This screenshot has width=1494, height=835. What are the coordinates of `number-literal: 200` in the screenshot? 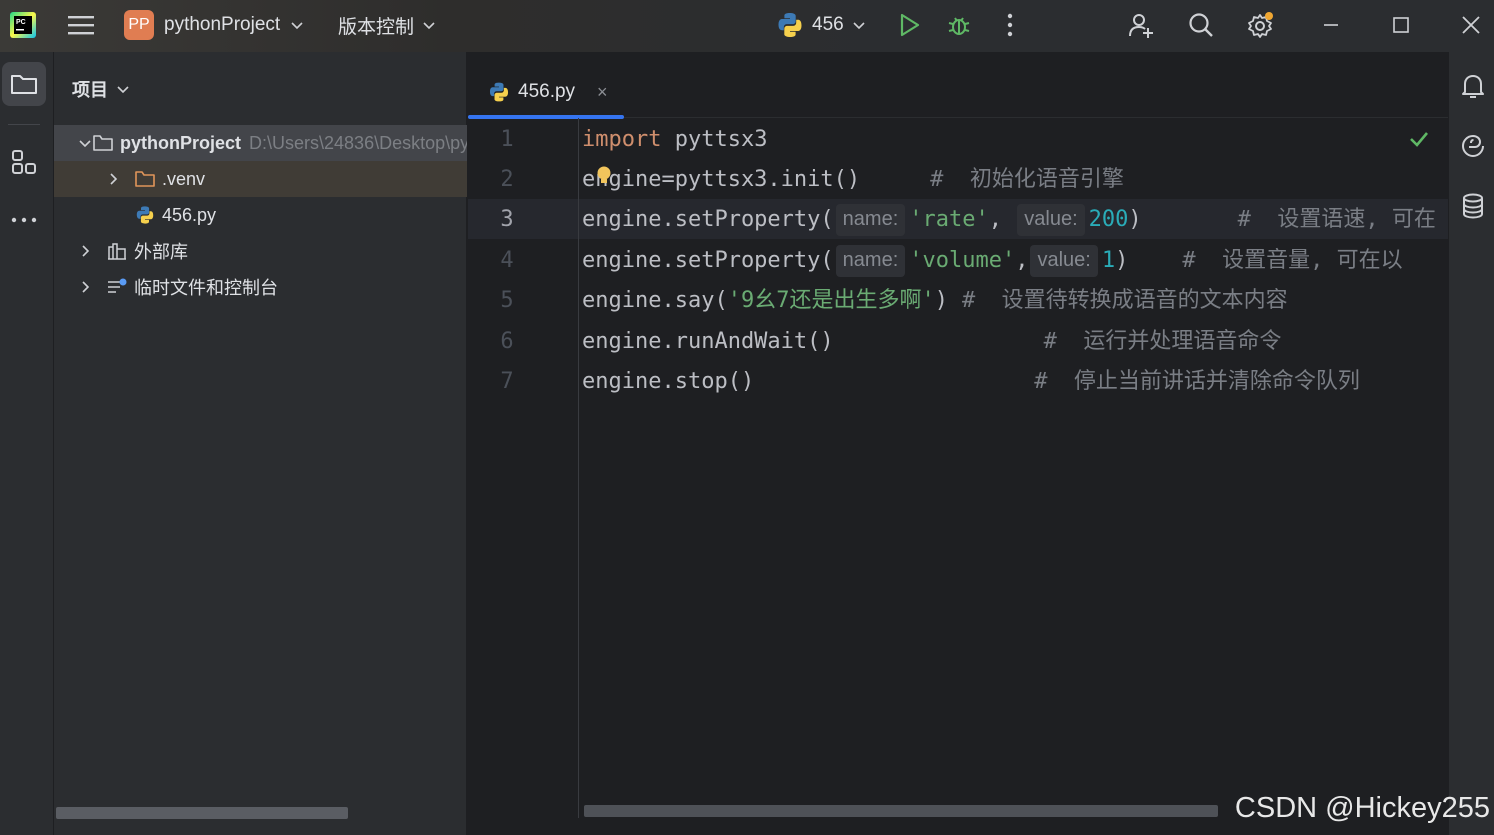 It's located at (1108, 219).